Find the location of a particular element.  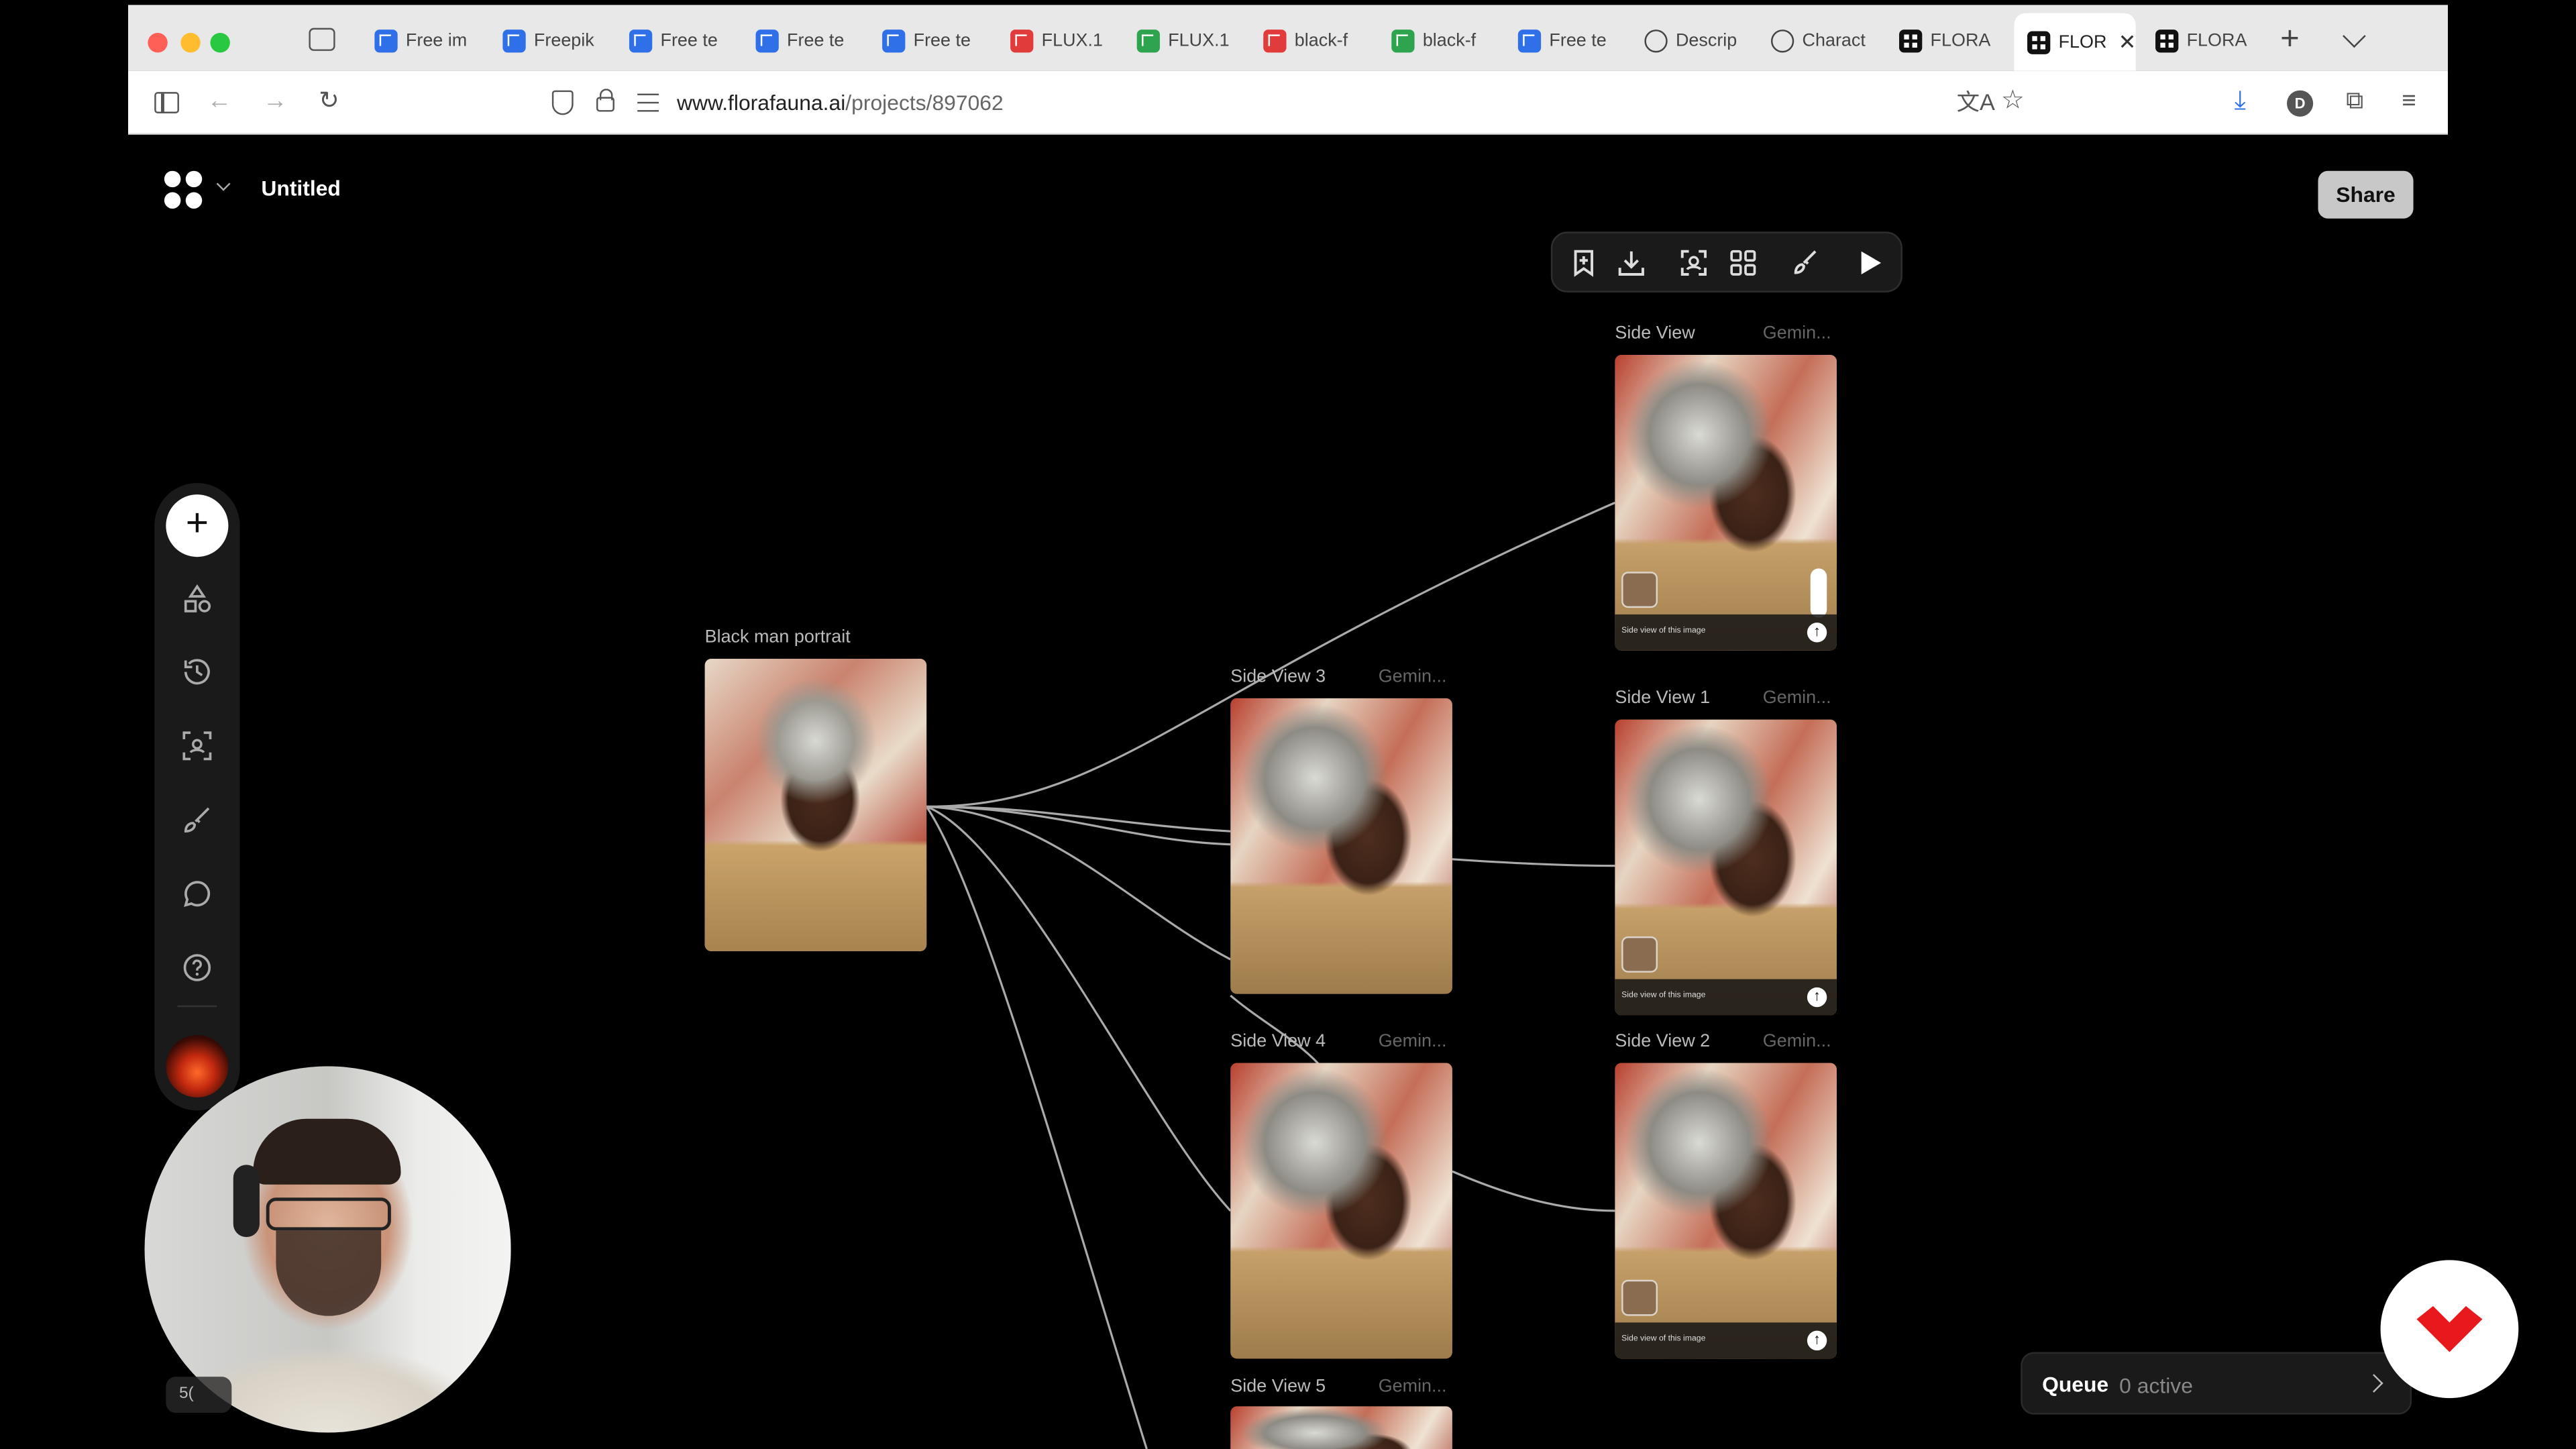

presenter-beard is located at coordinates (329, 1273).